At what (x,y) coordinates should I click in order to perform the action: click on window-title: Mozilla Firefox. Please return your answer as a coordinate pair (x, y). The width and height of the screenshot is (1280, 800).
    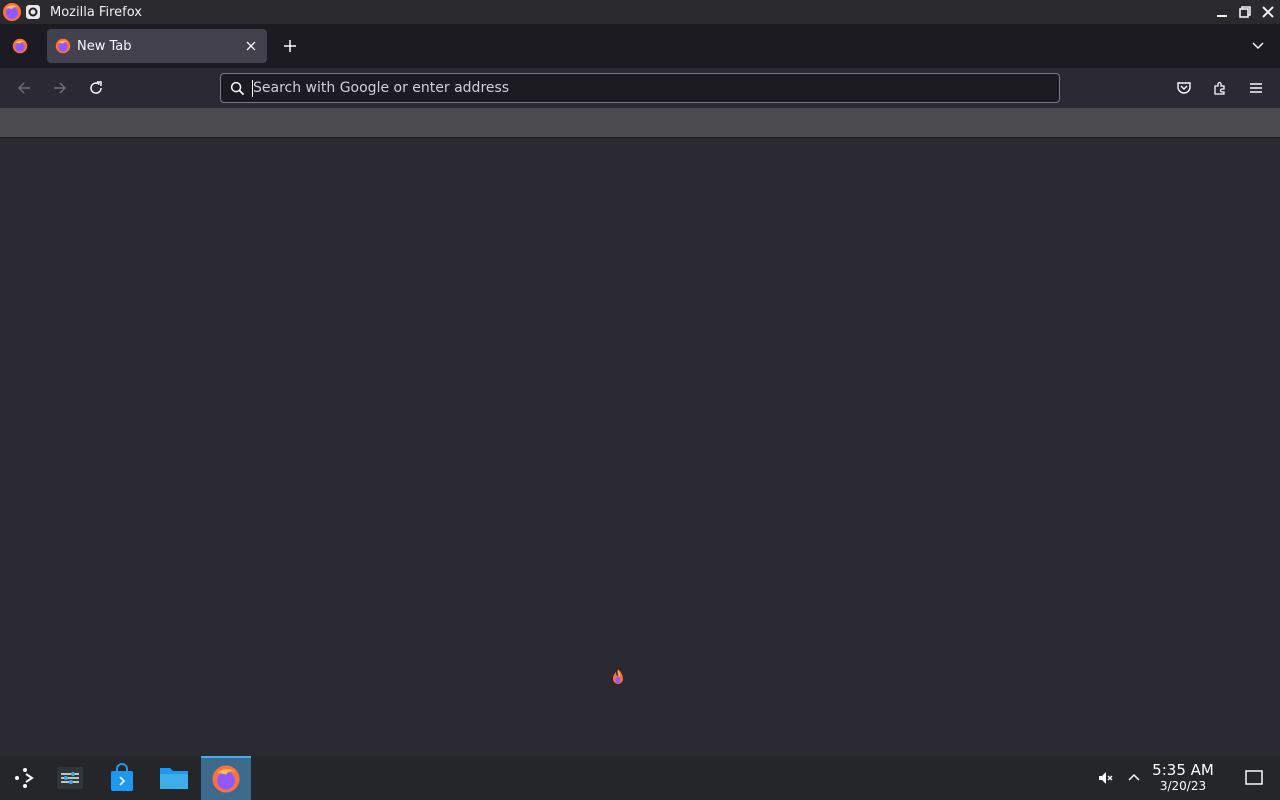
    Looking at the image, I should click on (96, 12).